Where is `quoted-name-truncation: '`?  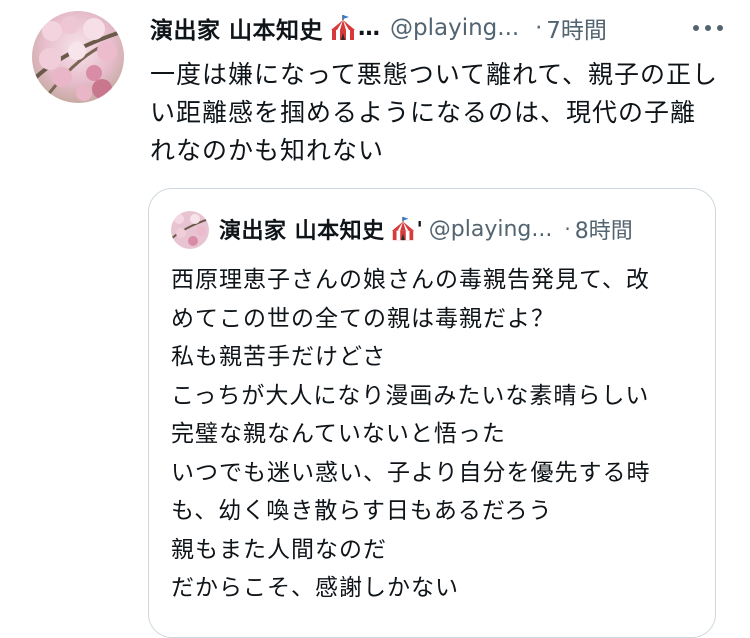
quoted-name-truncation: ' is located at coordinates (419, 229).